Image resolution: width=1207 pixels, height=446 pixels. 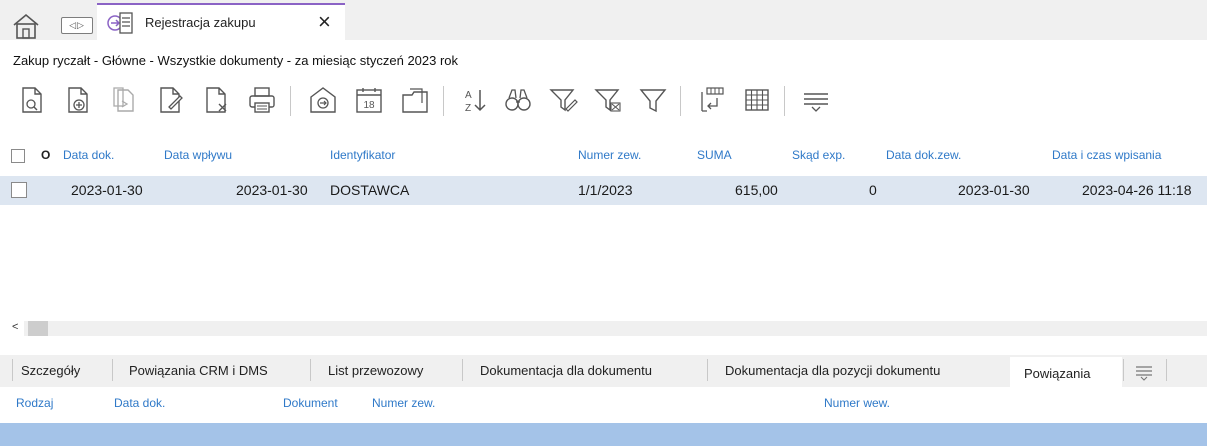 What do you see at coordinates (1106, 155) in the screenshot?
I see `column-data-czas-wpisania: Data i czas wpisania` at bounding box center [1106, 155].